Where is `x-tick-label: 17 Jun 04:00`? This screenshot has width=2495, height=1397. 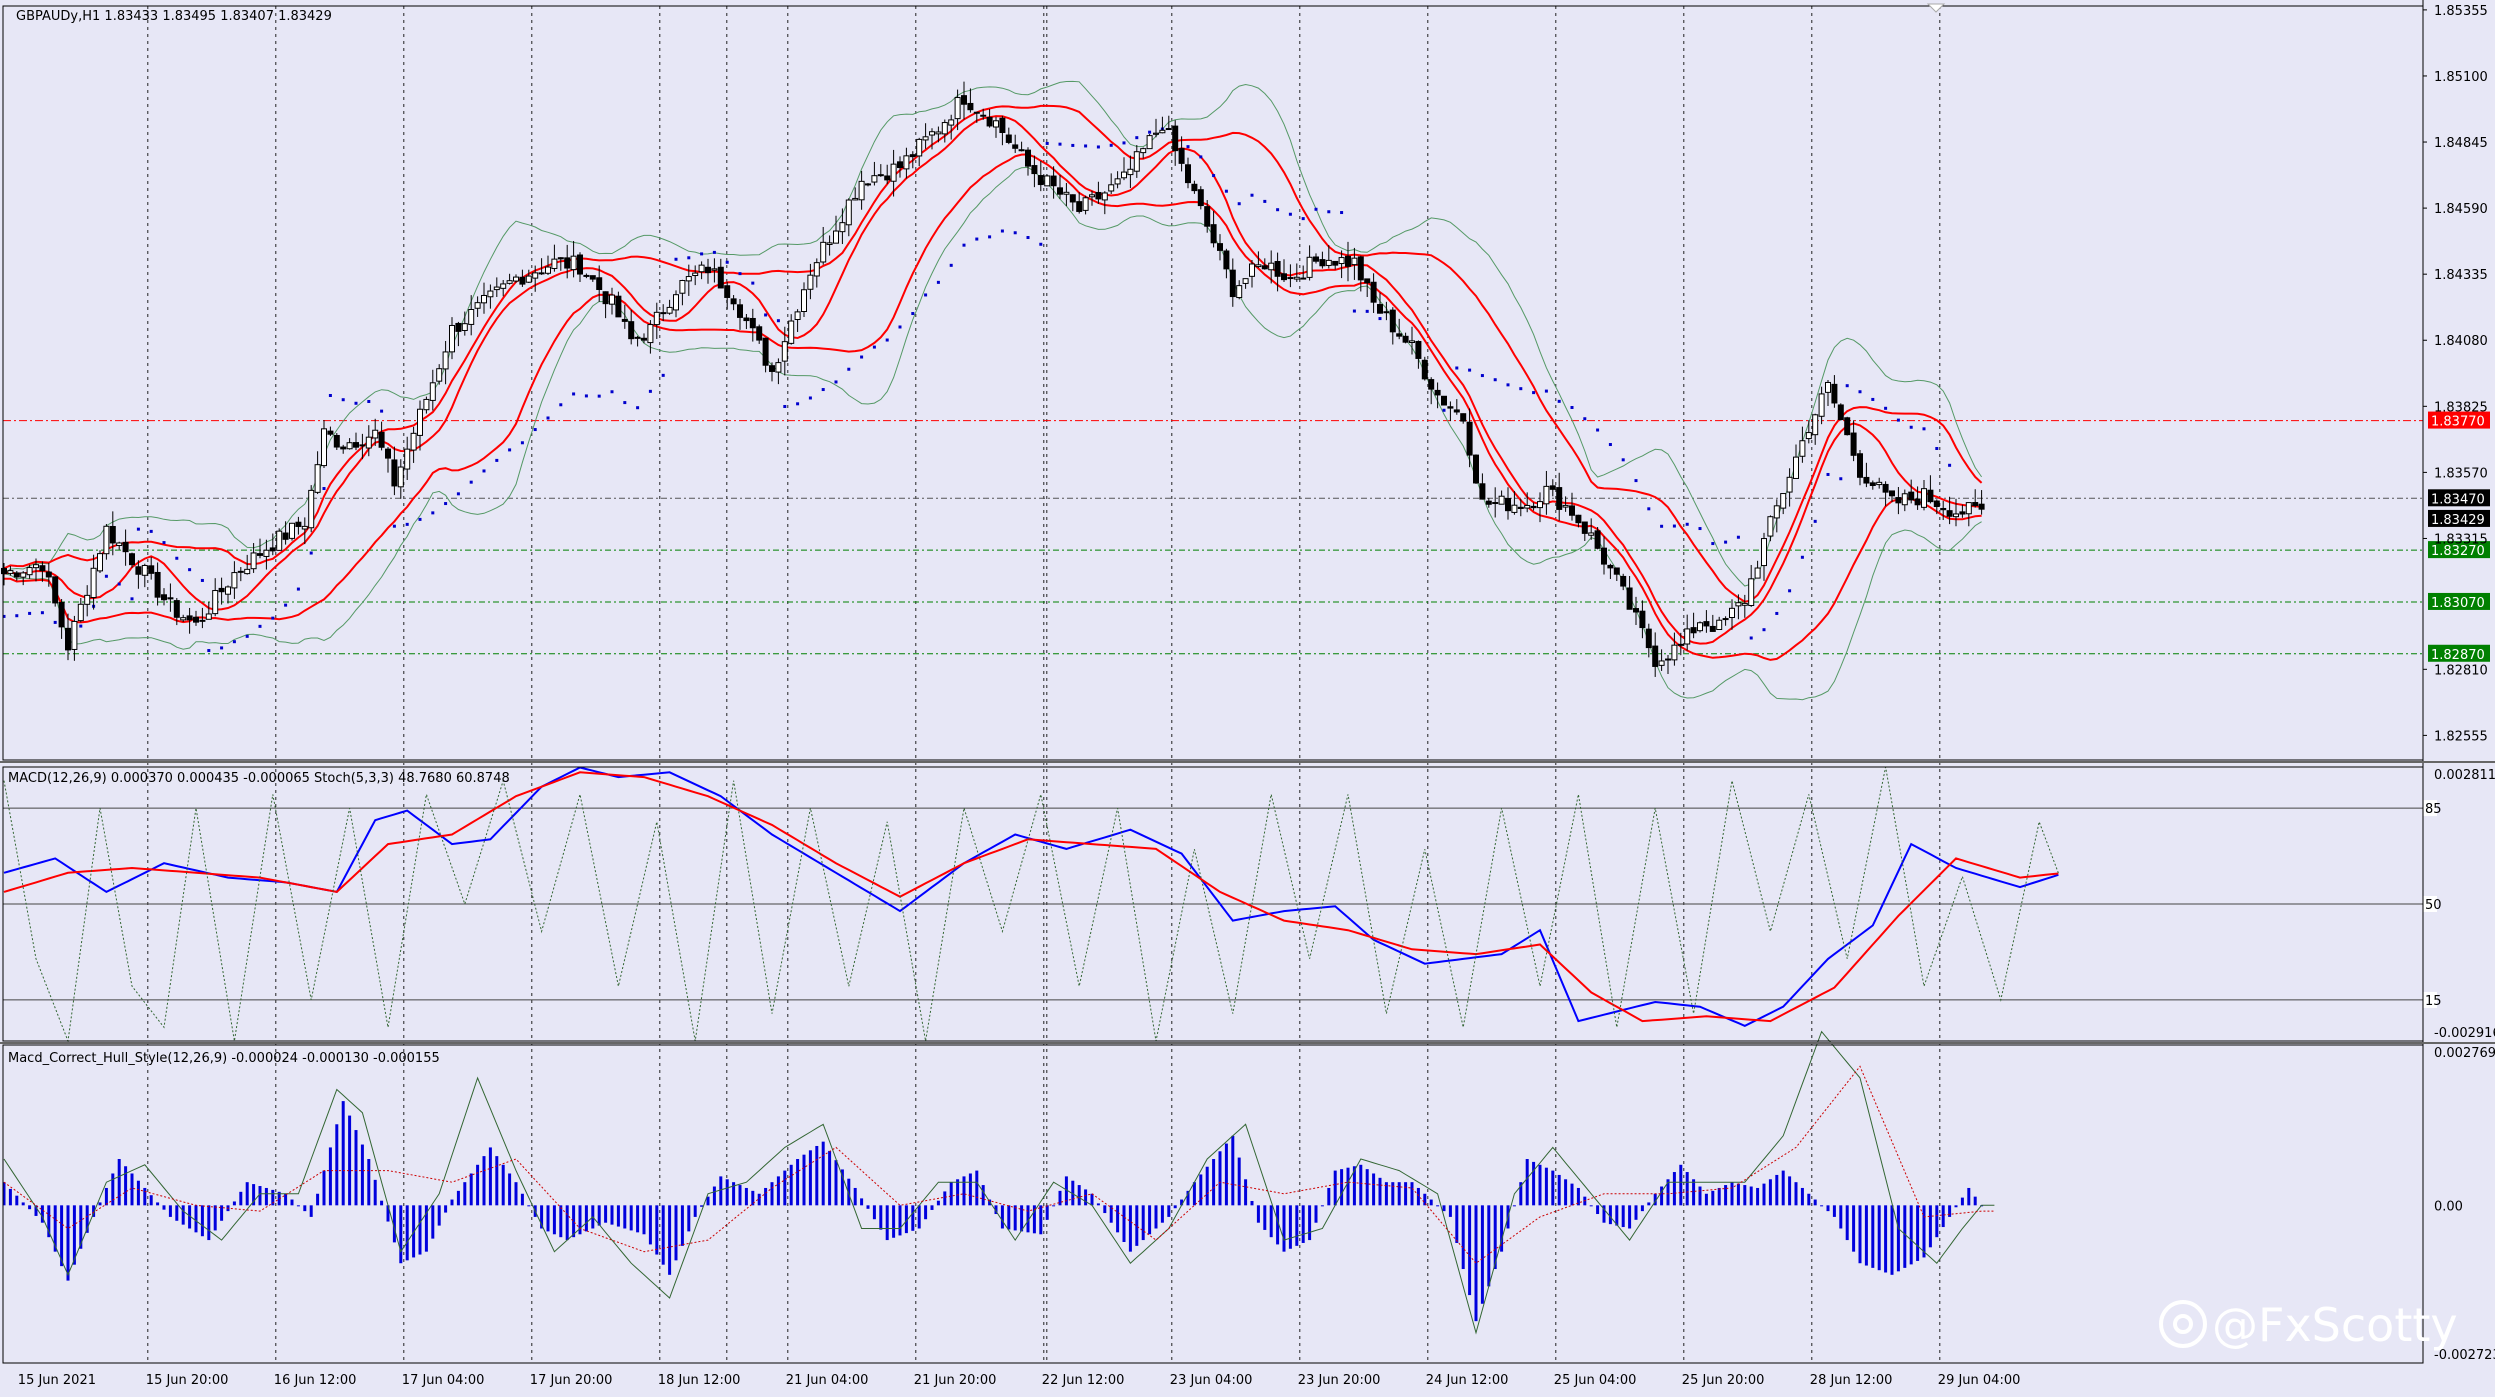
x-tick-label: 17 Jun 04:00 is located at coordinates (443, 1380).